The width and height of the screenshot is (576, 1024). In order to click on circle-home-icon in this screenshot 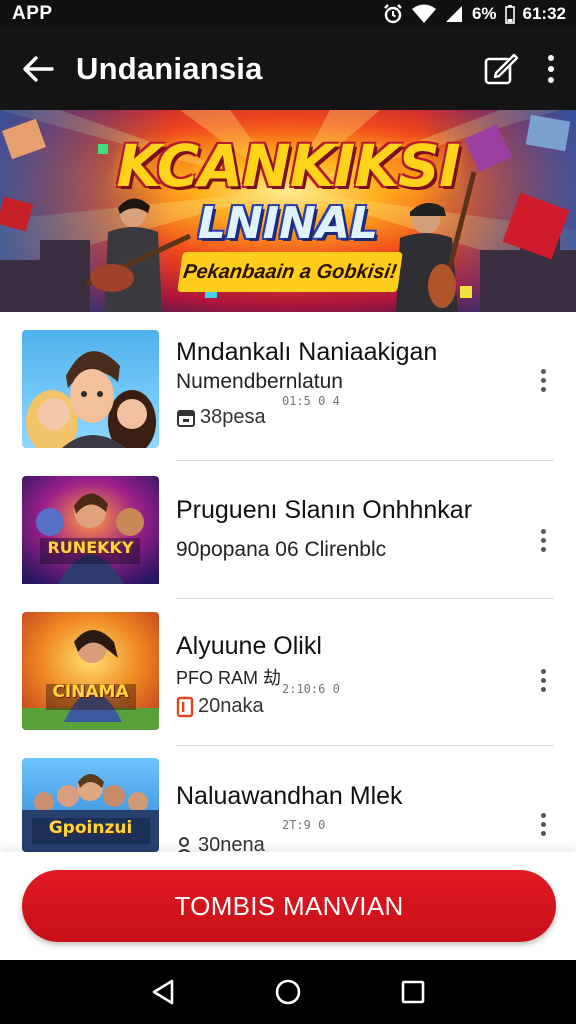, I will do `click(288, 992)`.